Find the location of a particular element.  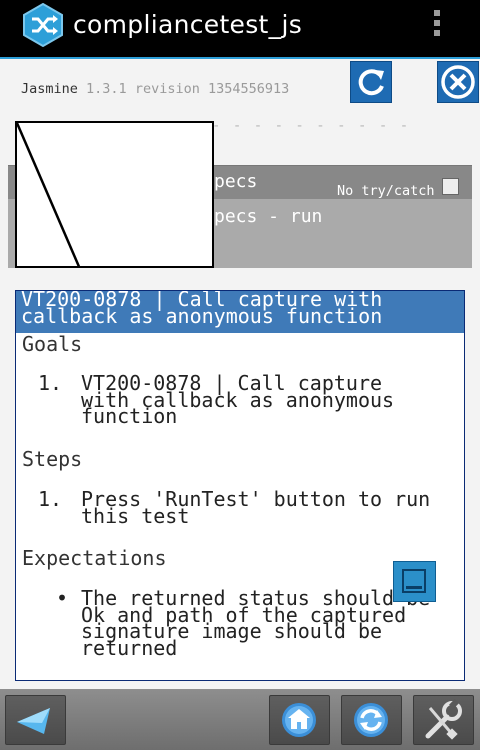

action-bar: compliancetest_js is located at coordinates (240, 29).